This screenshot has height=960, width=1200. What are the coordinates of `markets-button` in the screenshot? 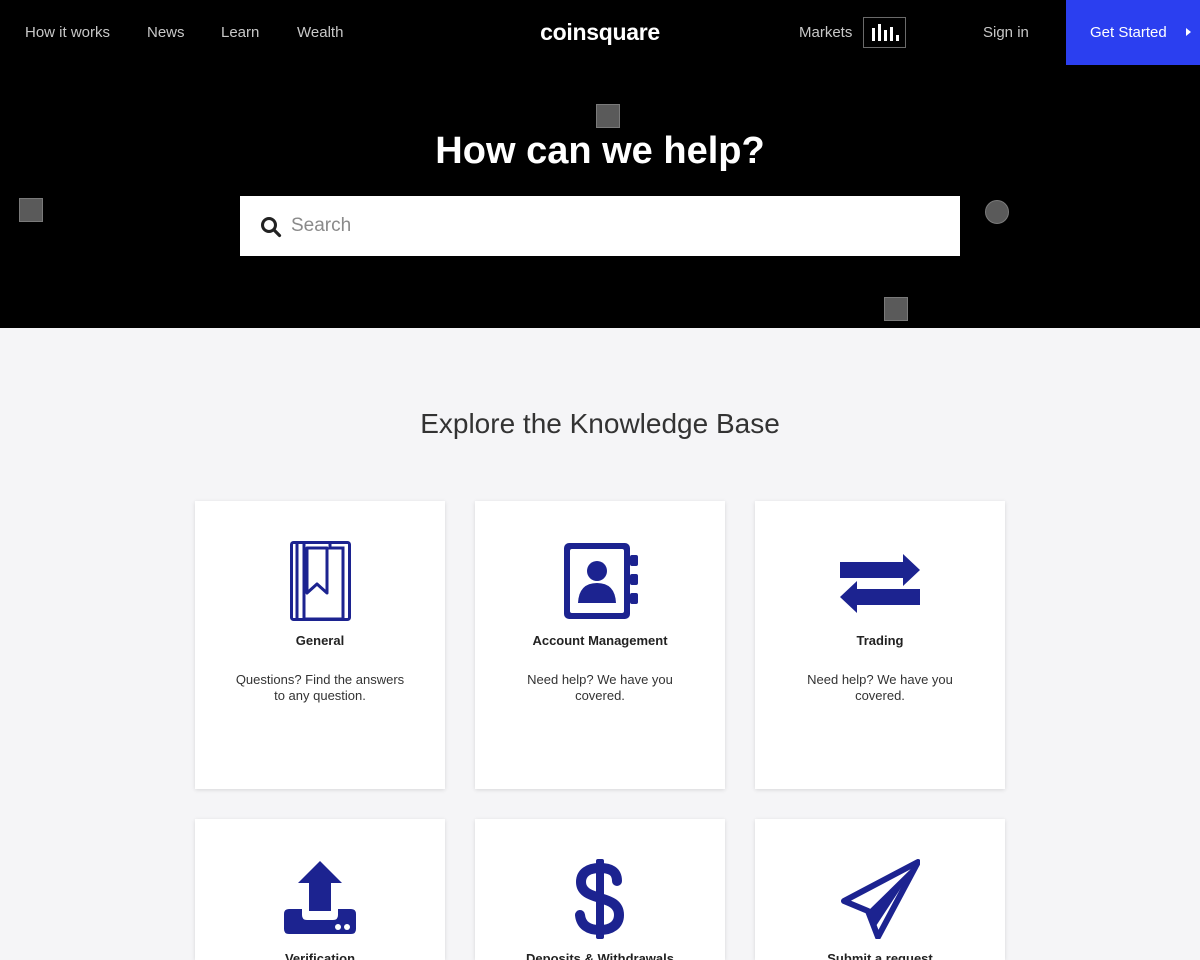 It's located at (884, 32).